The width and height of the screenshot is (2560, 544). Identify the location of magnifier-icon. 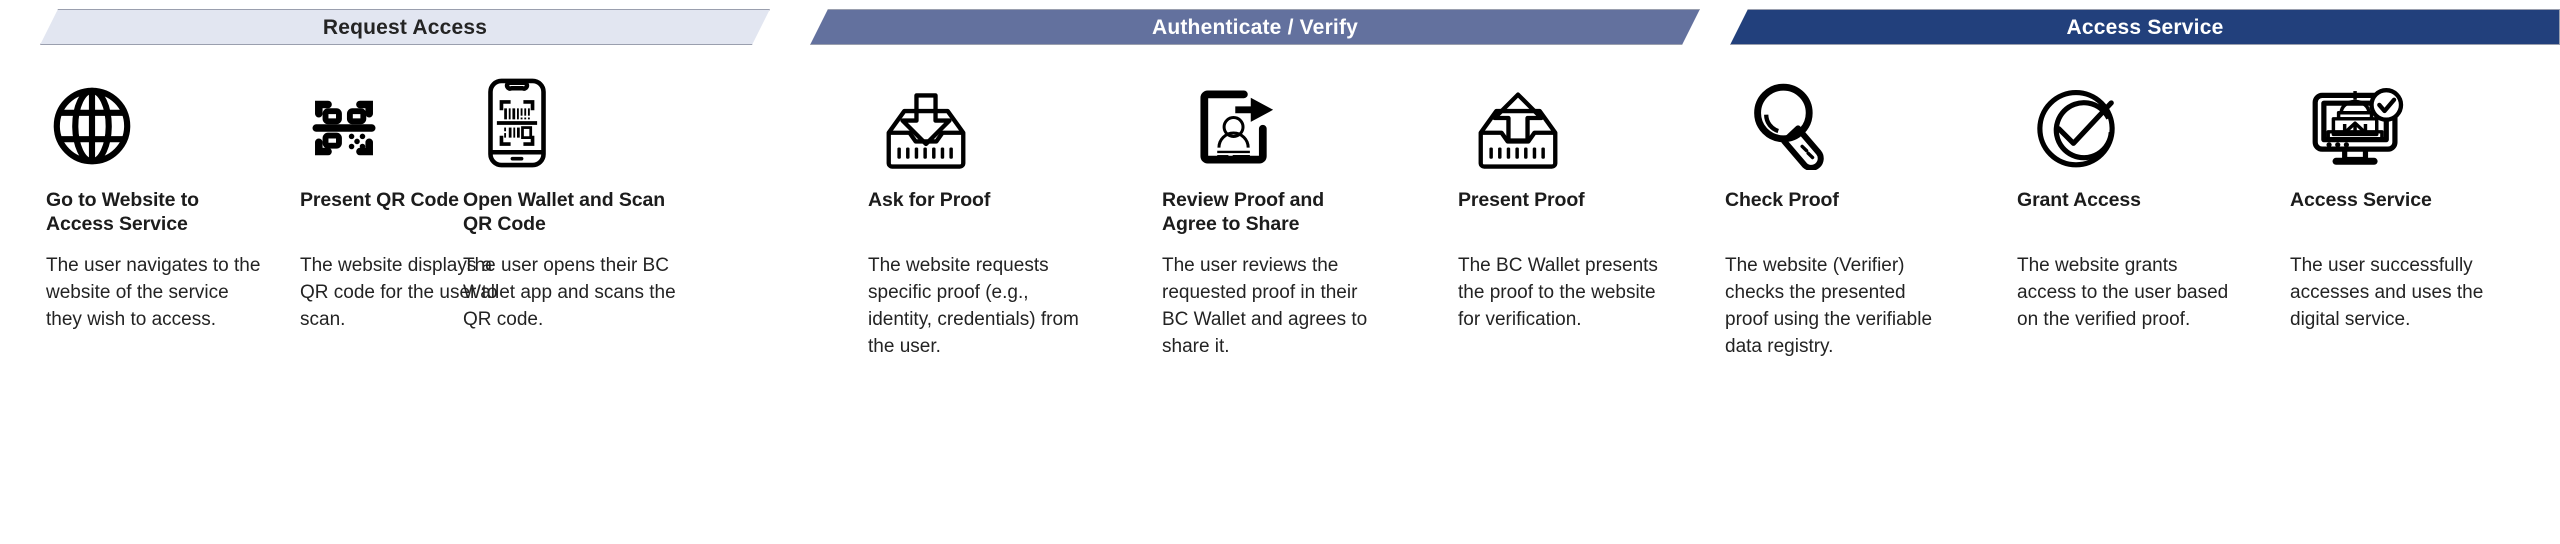
(1792, 125).